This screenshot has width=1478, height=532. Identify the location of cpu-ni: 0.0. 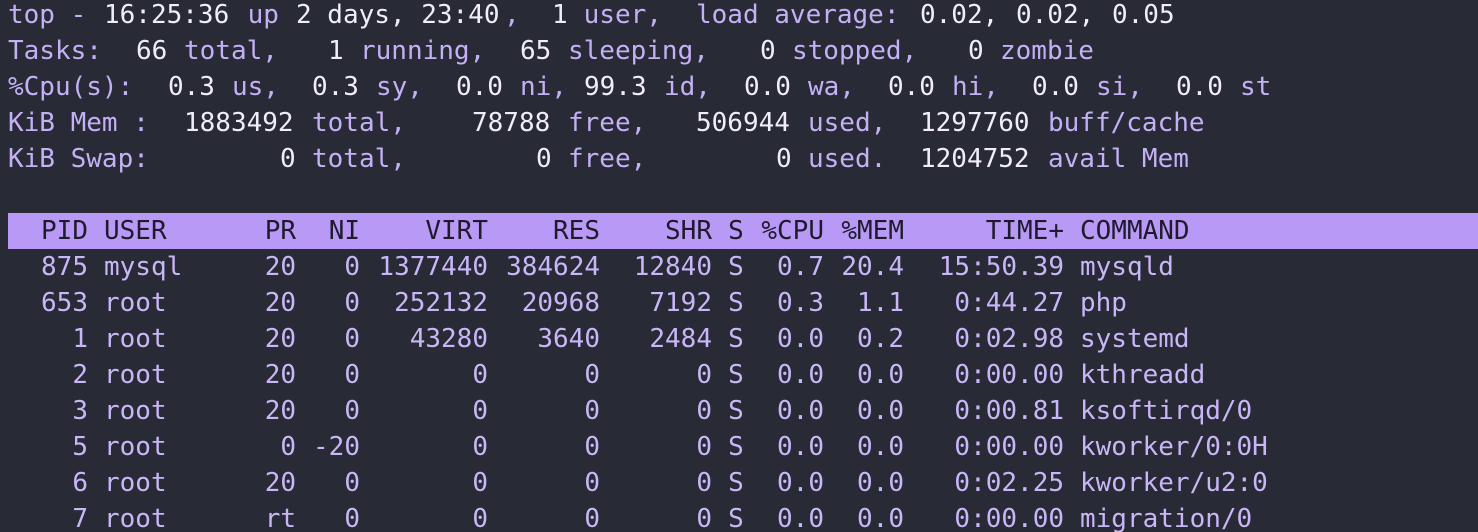
(479, 87).